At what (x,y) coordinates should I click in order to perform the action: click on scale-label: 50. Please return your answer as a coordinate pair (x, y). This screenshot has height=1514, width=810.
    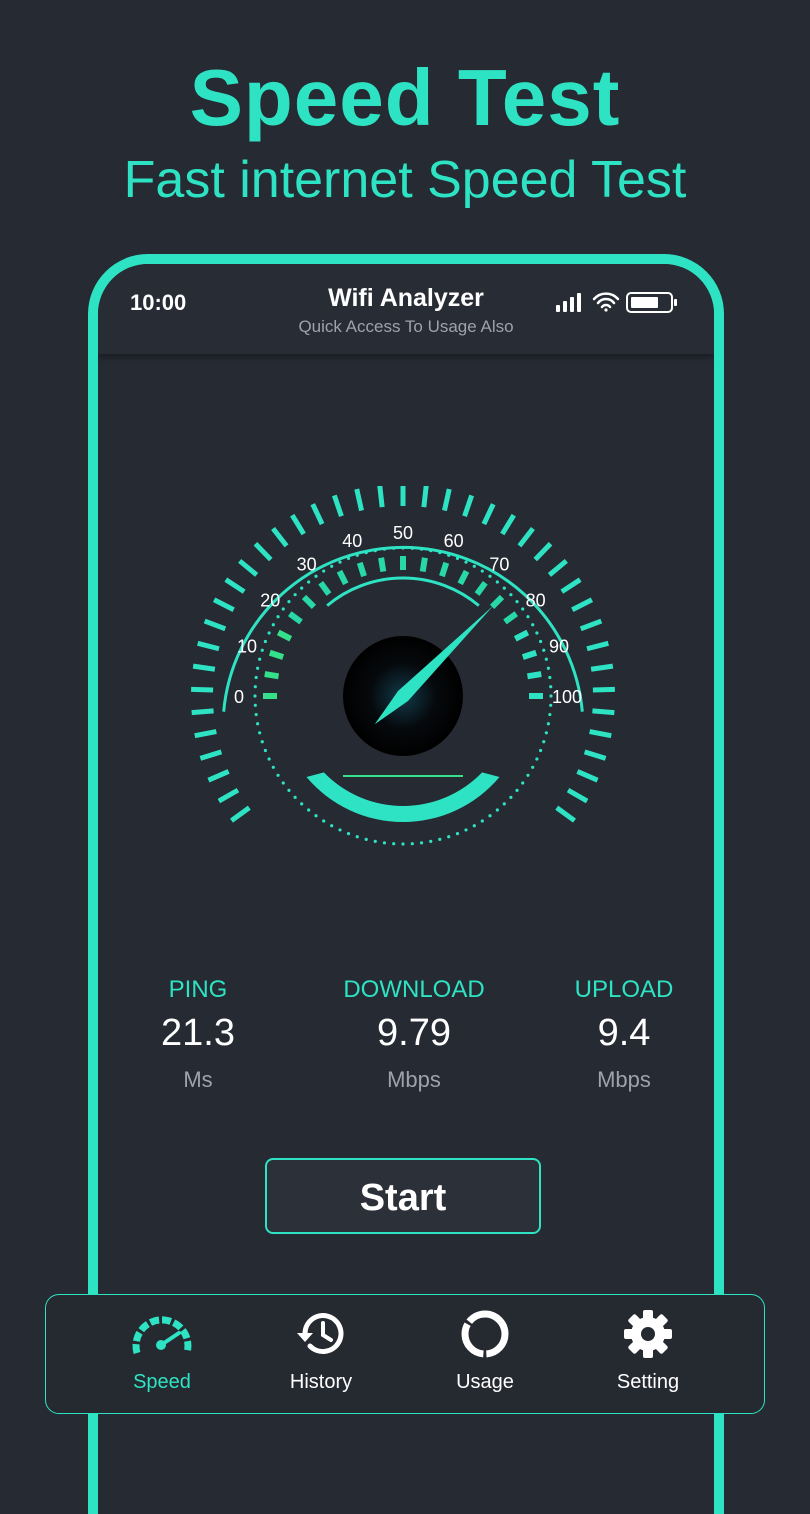
    Looking at the image, I should click on (403, 533).